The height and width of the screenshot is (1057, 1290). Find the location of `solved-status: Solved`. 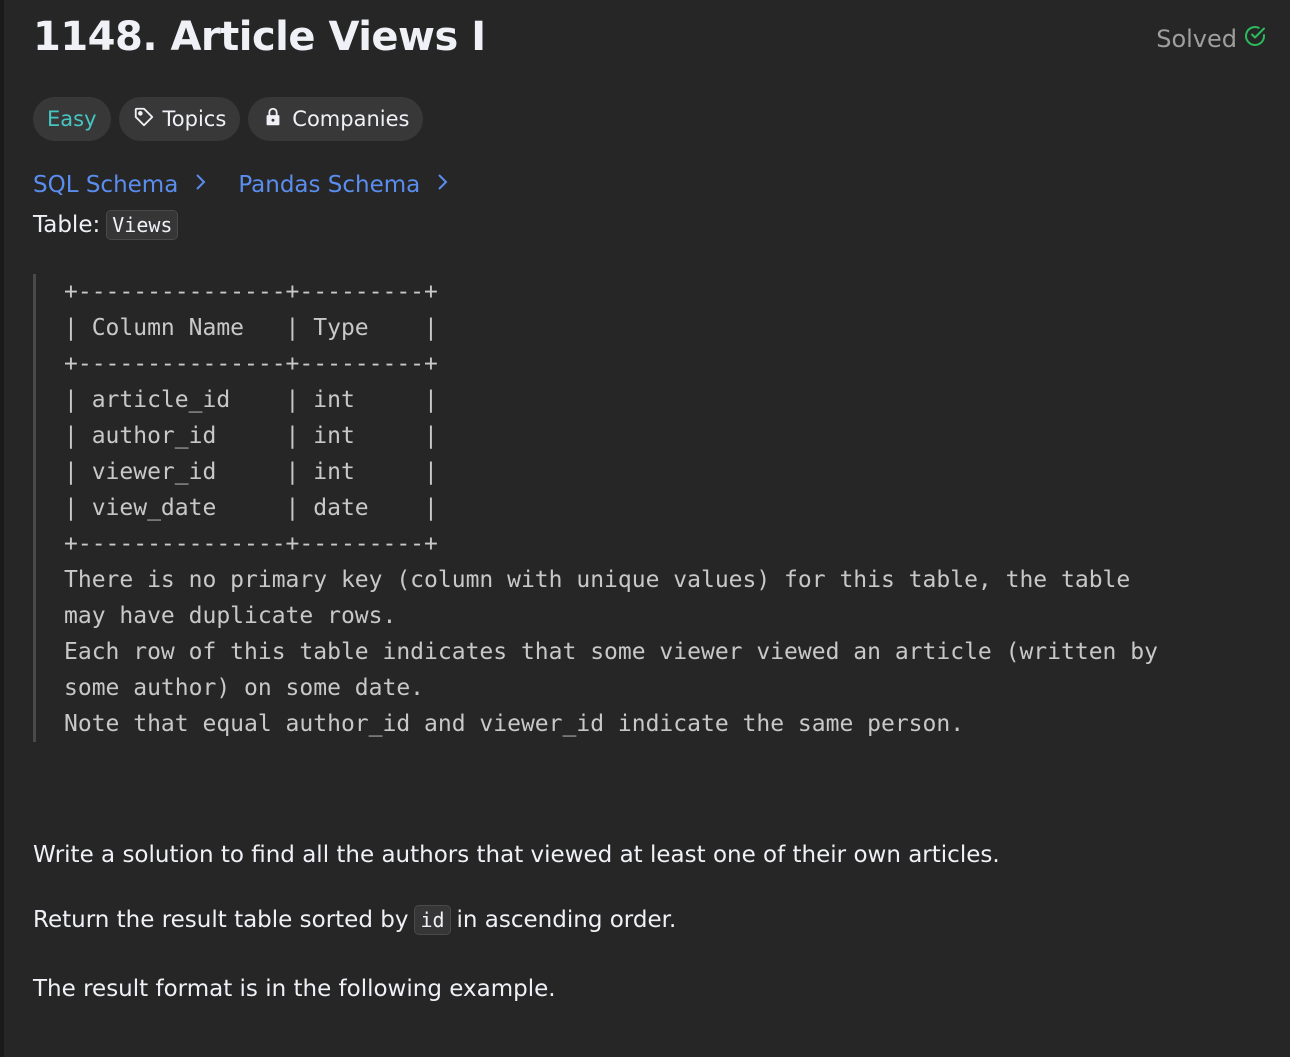

solved-status: Solved is located at coordinates (1211, 39).